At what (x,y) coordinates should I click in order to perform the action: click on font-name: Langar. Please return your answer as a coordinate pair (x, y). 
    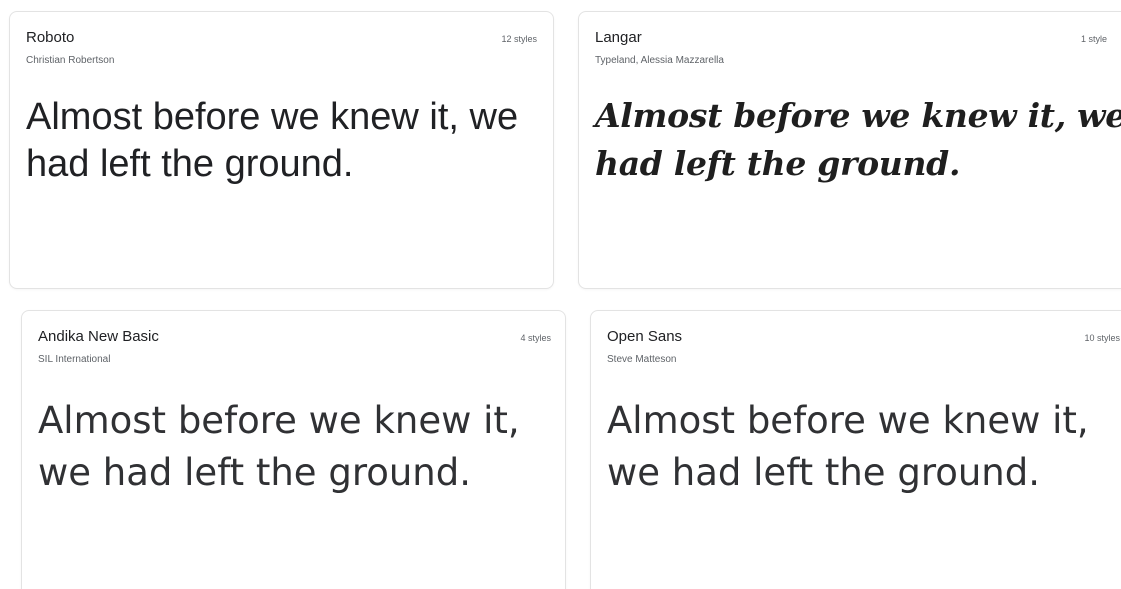
    Looking at the image, I should click on (618, 37).